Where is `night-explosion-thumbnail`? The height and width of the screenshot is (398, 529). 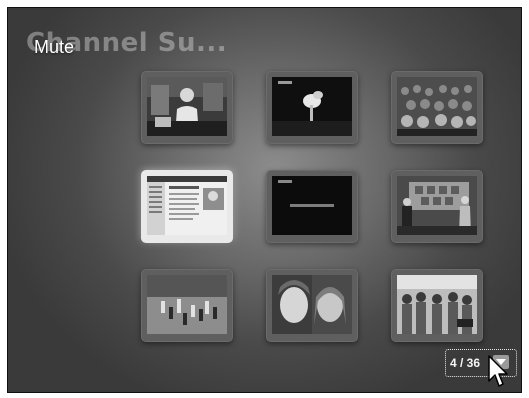 night-explosion-thumbnail is located at coordinates (312, 106).